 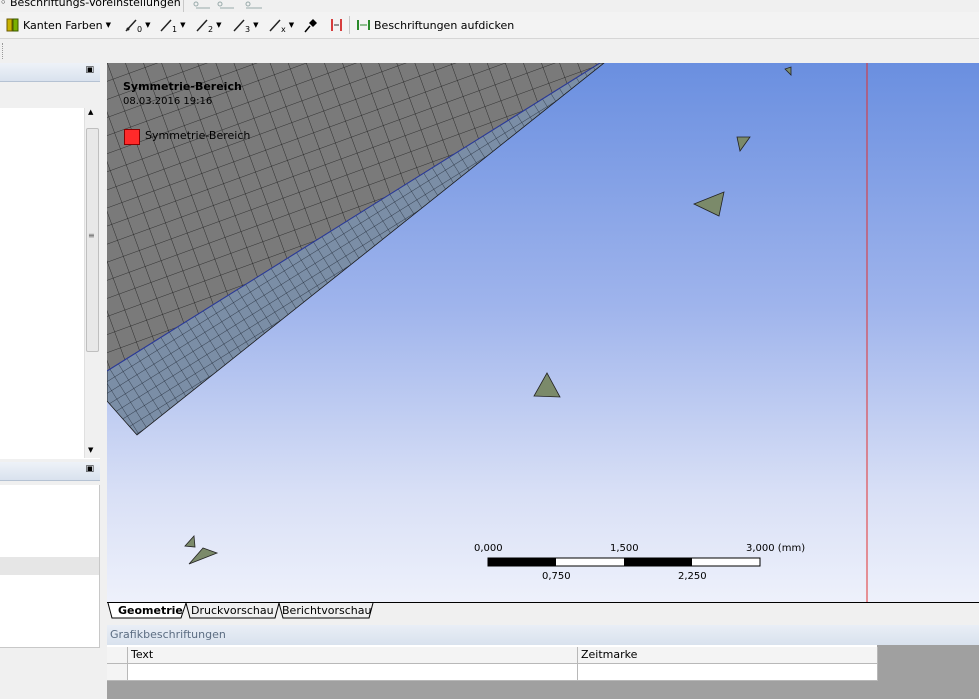 I want to click on label-tool-icons, so click(x=232, y=6).